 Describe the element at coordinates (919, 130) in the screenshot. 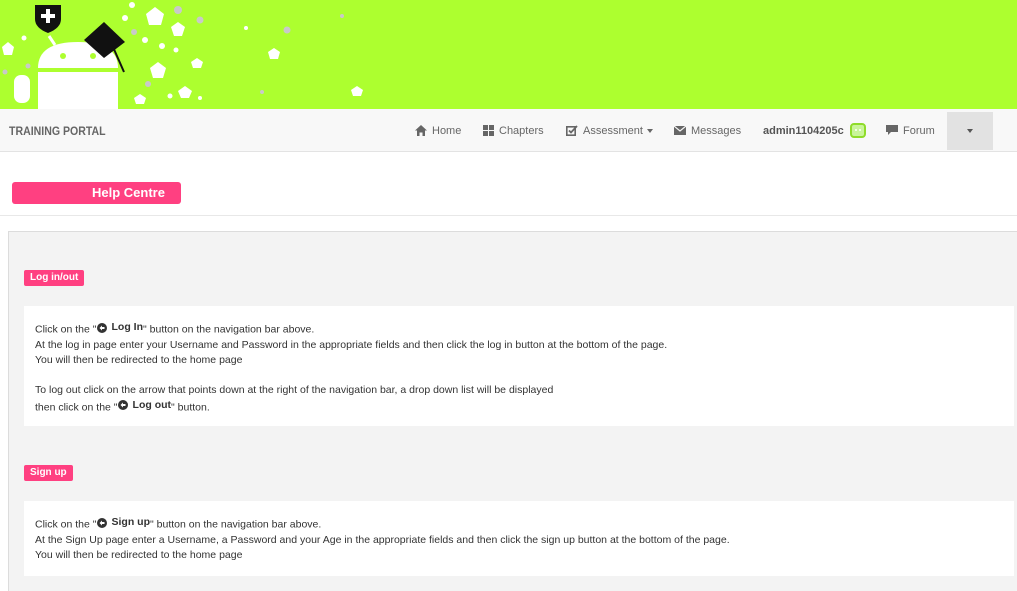

I see `nav-forum-label: Forum` at that location.